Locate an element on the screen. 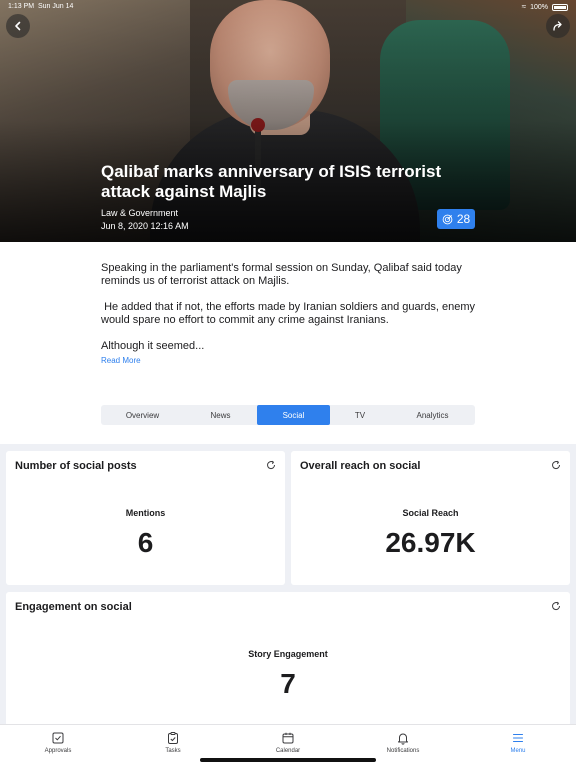  nav-menu: Menu is located at coordinates (518, 742).